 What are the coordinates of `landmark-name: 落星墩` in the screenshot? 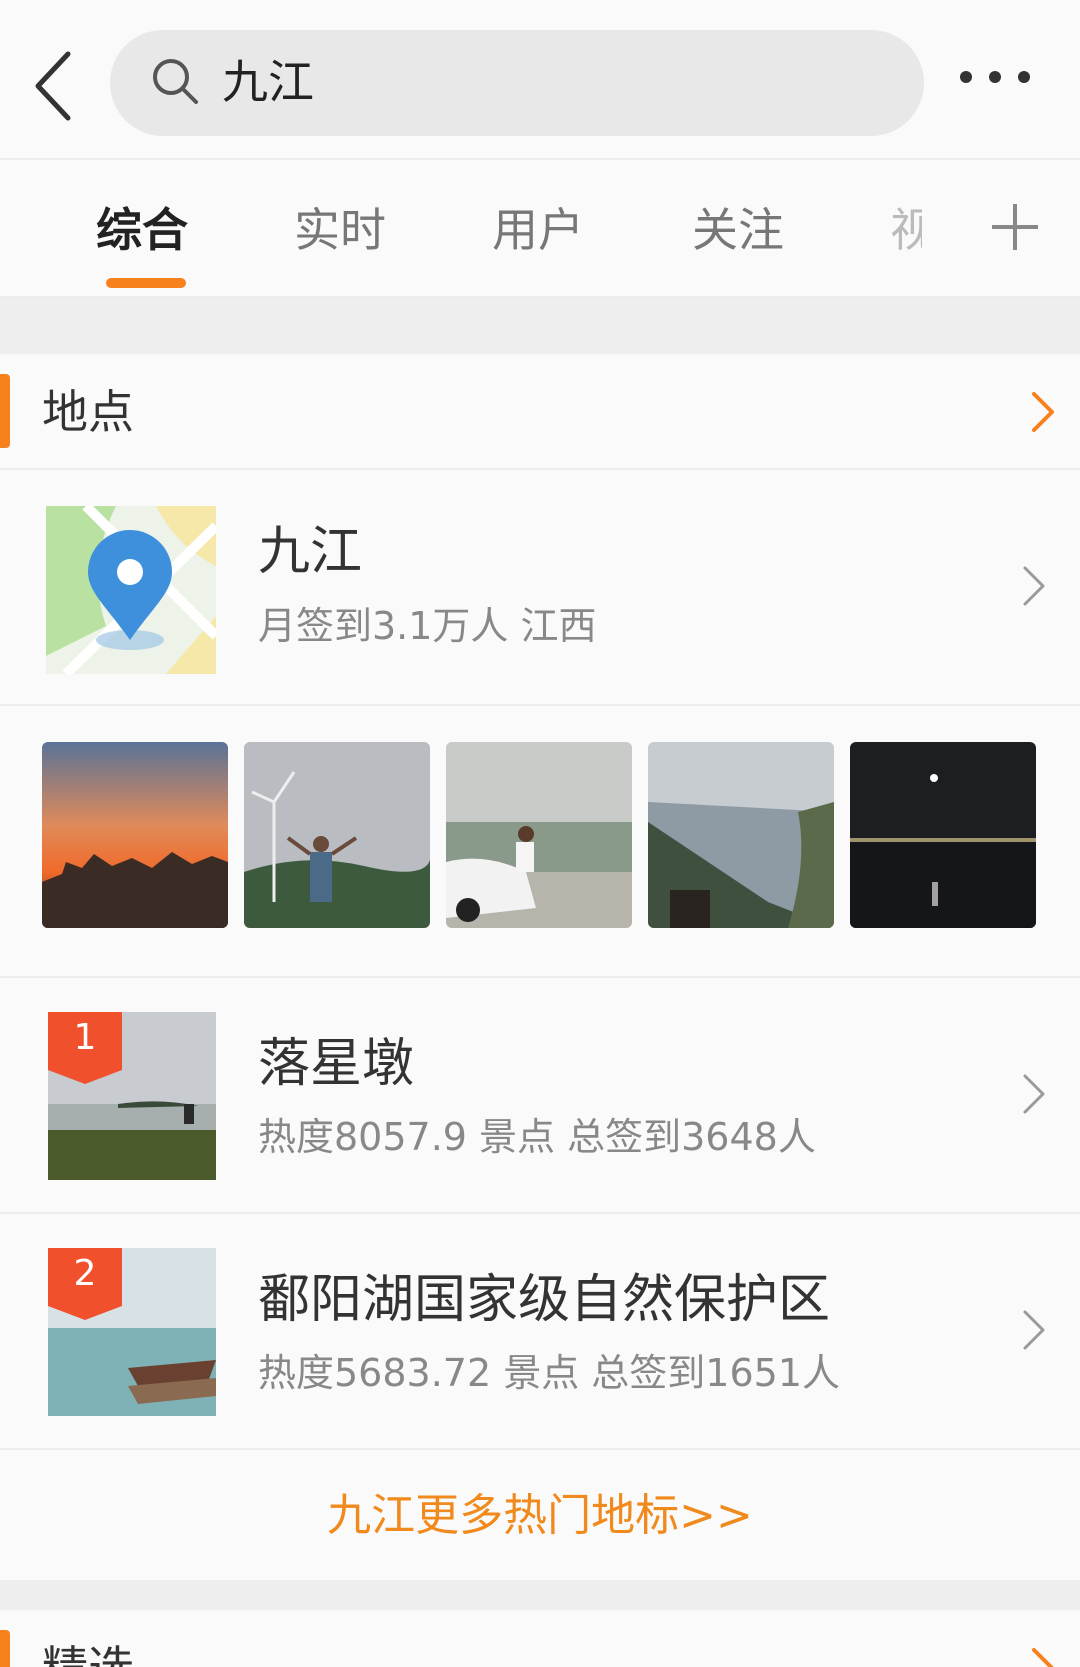 It's located at (336, 1064).